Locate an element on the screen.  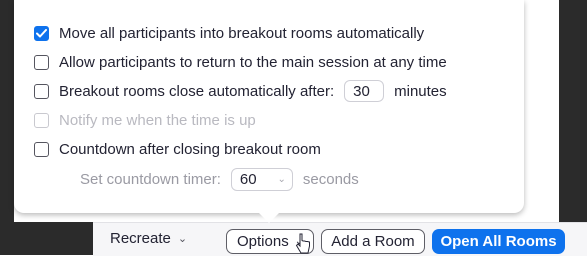
checkbox-auto-close is located at coordinates (41, 91).